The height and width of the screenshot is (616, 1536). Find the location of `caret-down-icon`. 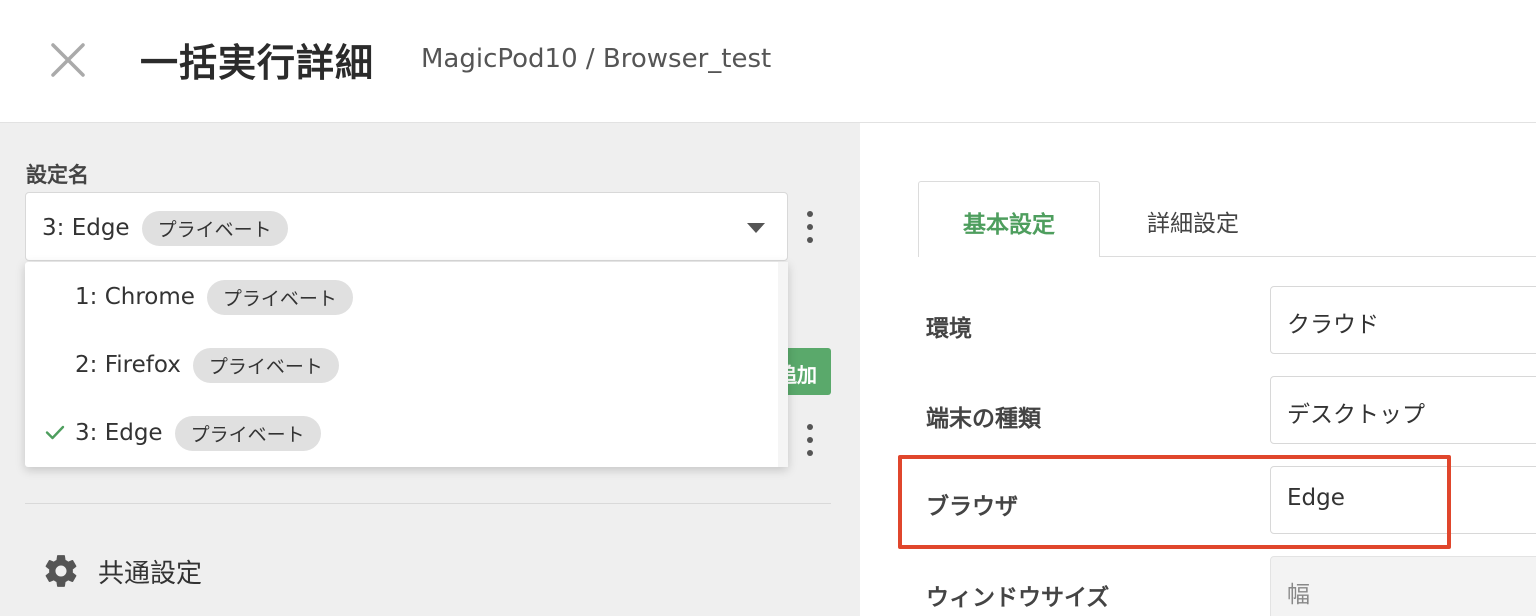

caret-down-icon is located at coordinates (756, 228).